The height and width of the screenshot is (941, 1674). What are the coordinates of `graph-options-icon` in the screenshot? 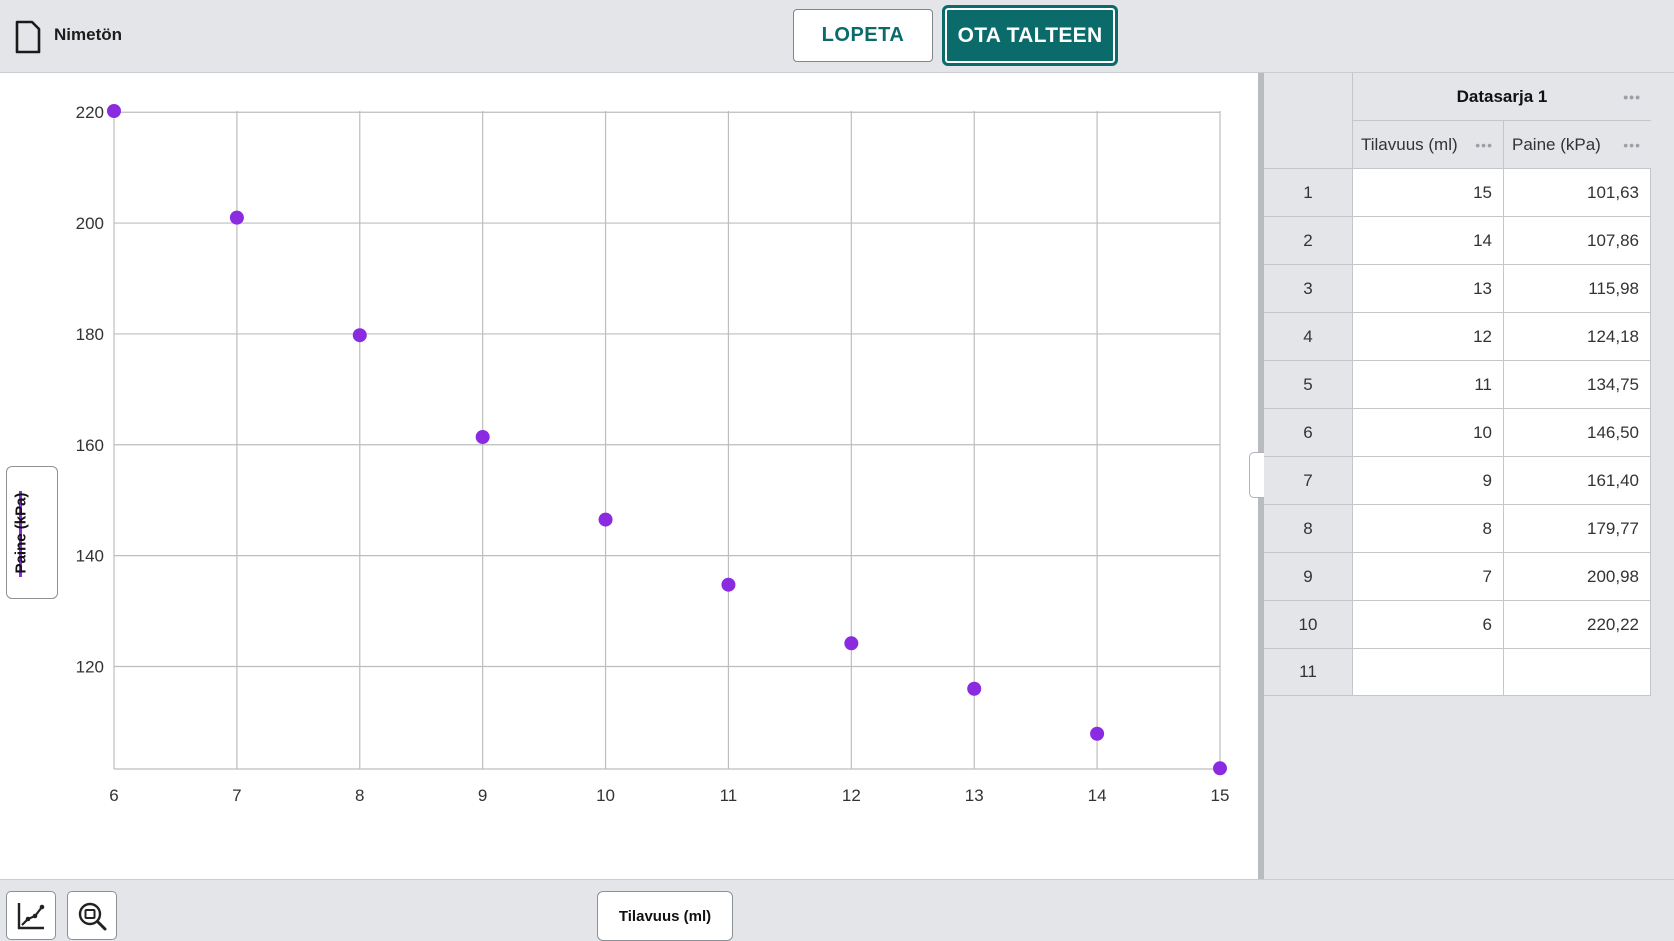 It's located at (31, 915).